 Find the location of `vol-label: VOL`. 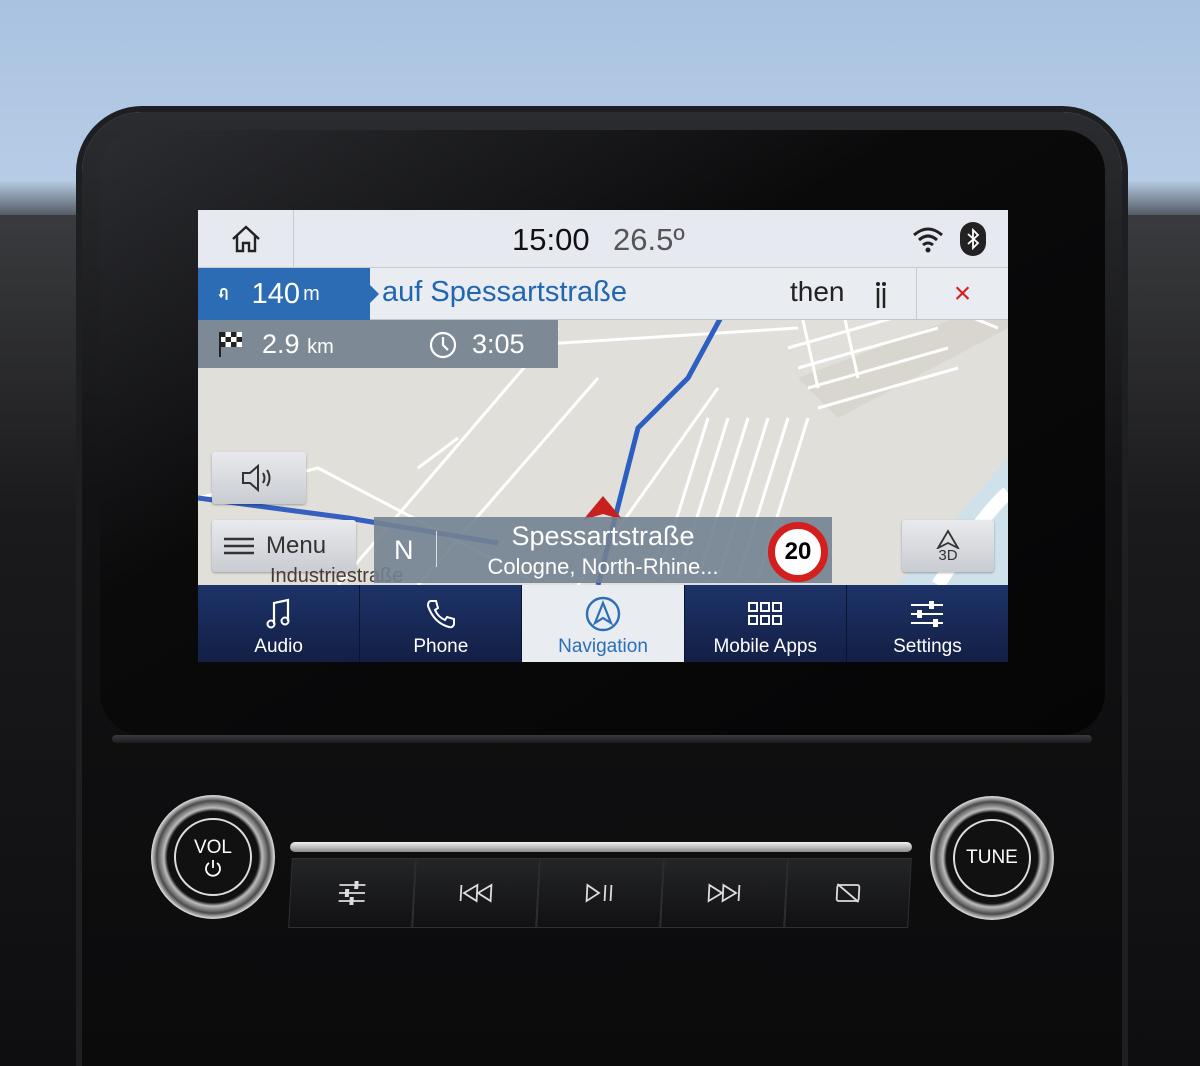

vol-label: VOL is located at coordinates (213, 847).